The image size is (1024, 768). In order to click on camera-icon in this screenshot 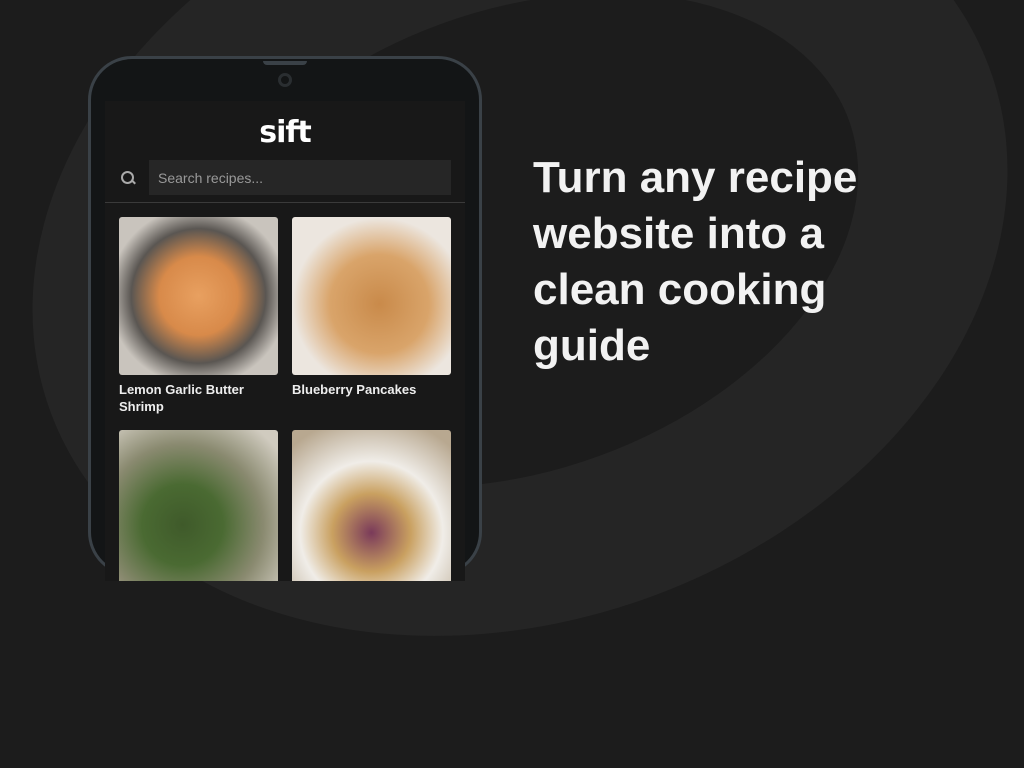, I will do `click(285, 80)`.